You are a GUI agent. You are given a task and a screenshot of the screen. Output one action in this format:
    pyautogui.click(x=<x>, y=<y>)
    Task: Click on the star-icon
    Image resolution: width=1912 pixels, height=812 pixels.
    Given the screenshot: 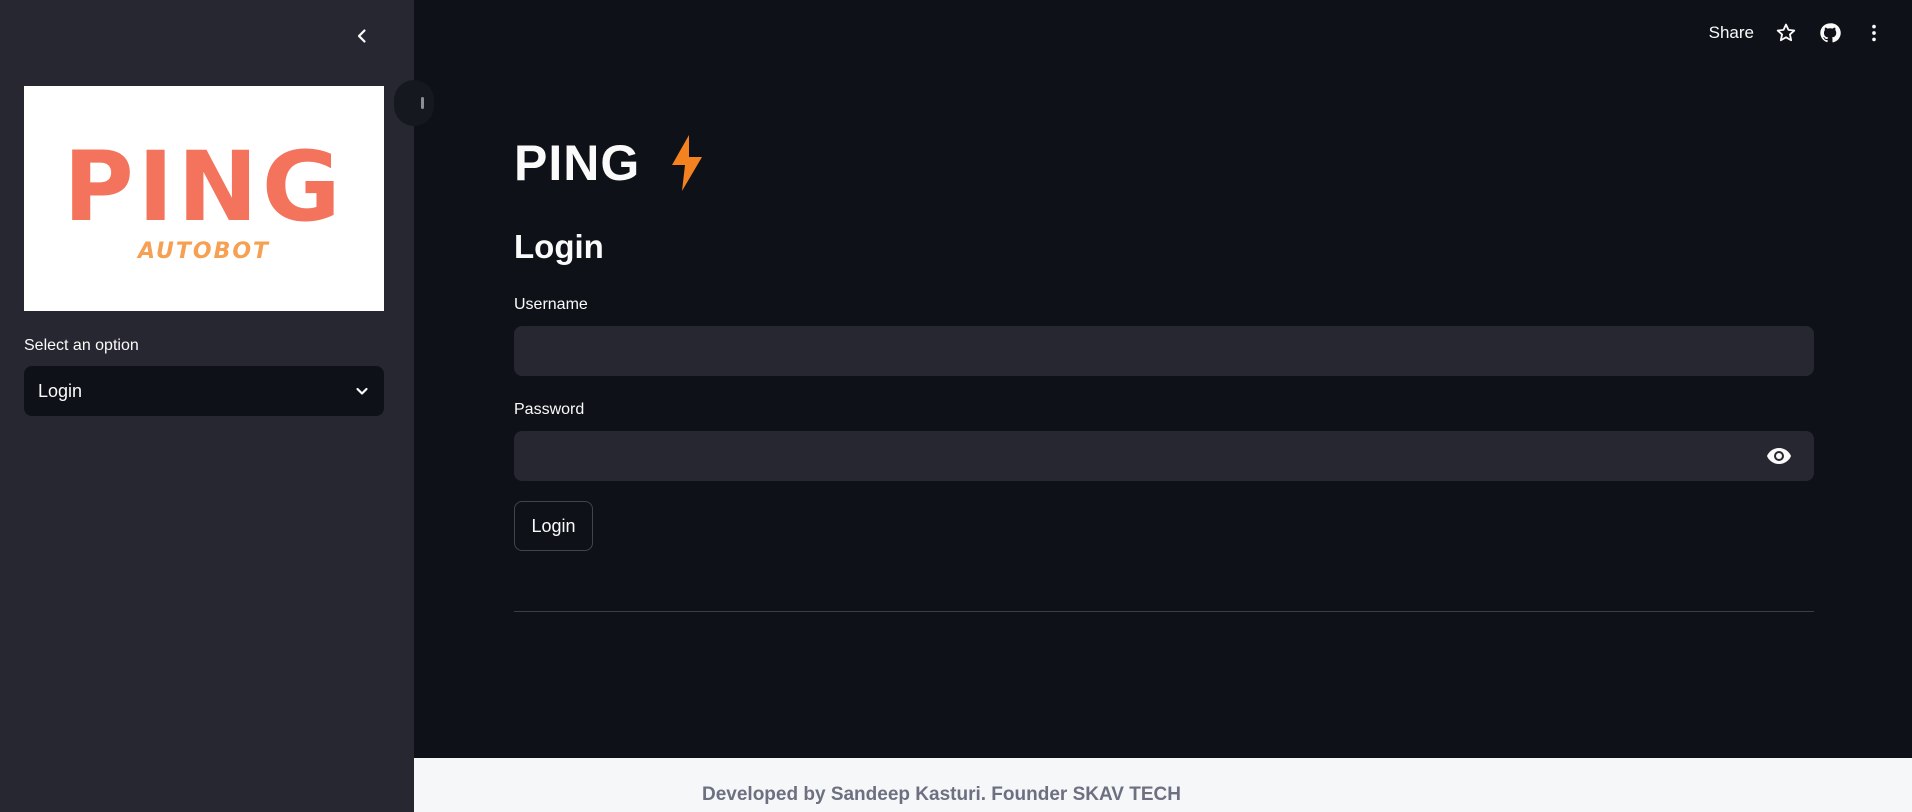 What is the action you would take?
    pyautogui.click(x=1786, y=33)
    